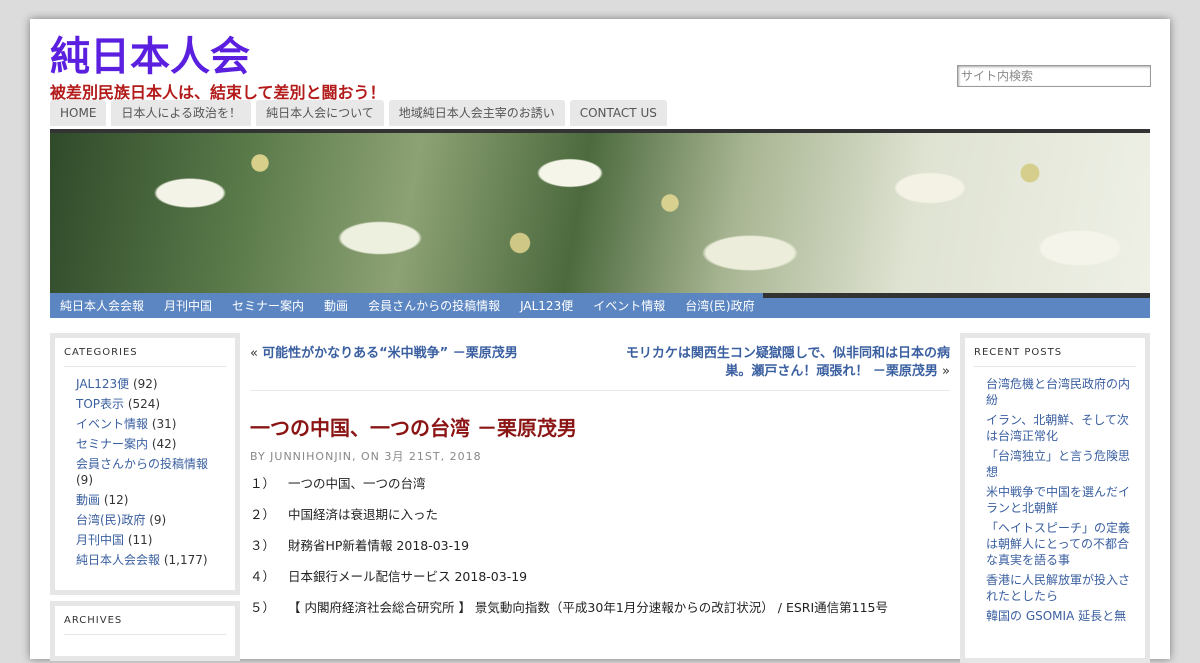 Image resolution: width=1200 pixels, height=663 pixels. What do you see at coordinates (476, 113) in the screenshot?
I see `nav-tab-invitation: 地域純日本人会主宰のお誘い` at bounding box center [476, 113].